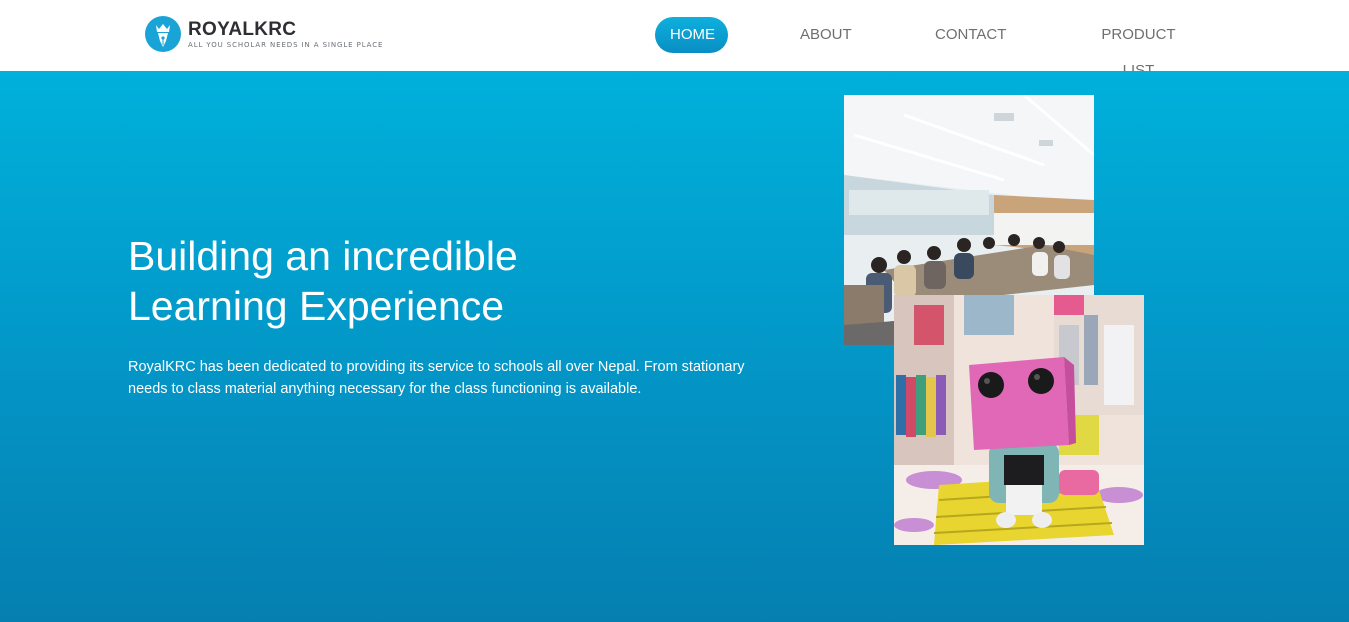 Image resolution: width=1349 pixels, height=622 pixels. I want to click on hero-title-line-2: Learning Experience, so click(316, 306).